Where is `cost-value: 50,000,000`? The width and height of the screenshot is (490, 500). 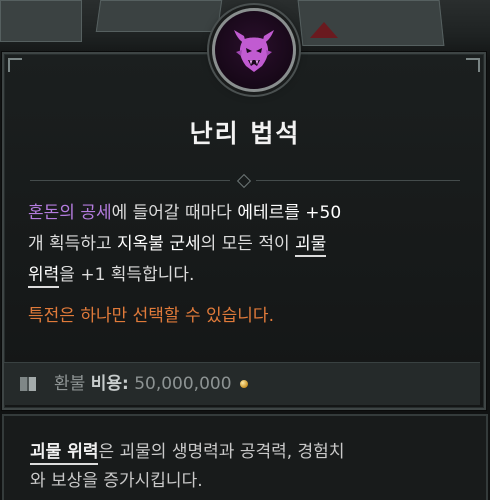 cost-value: 50,000,000 is located at coordinates (183, 384).